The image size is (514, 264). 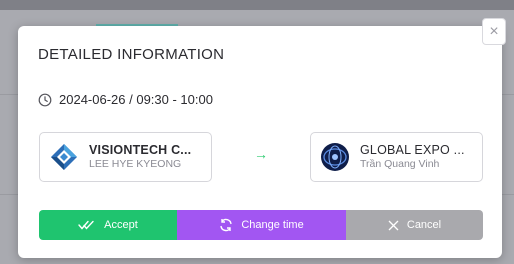 What do you see at coordinates (87, 225) in the screenshot?
I see `check-icon` at bounding box center [87, 225].